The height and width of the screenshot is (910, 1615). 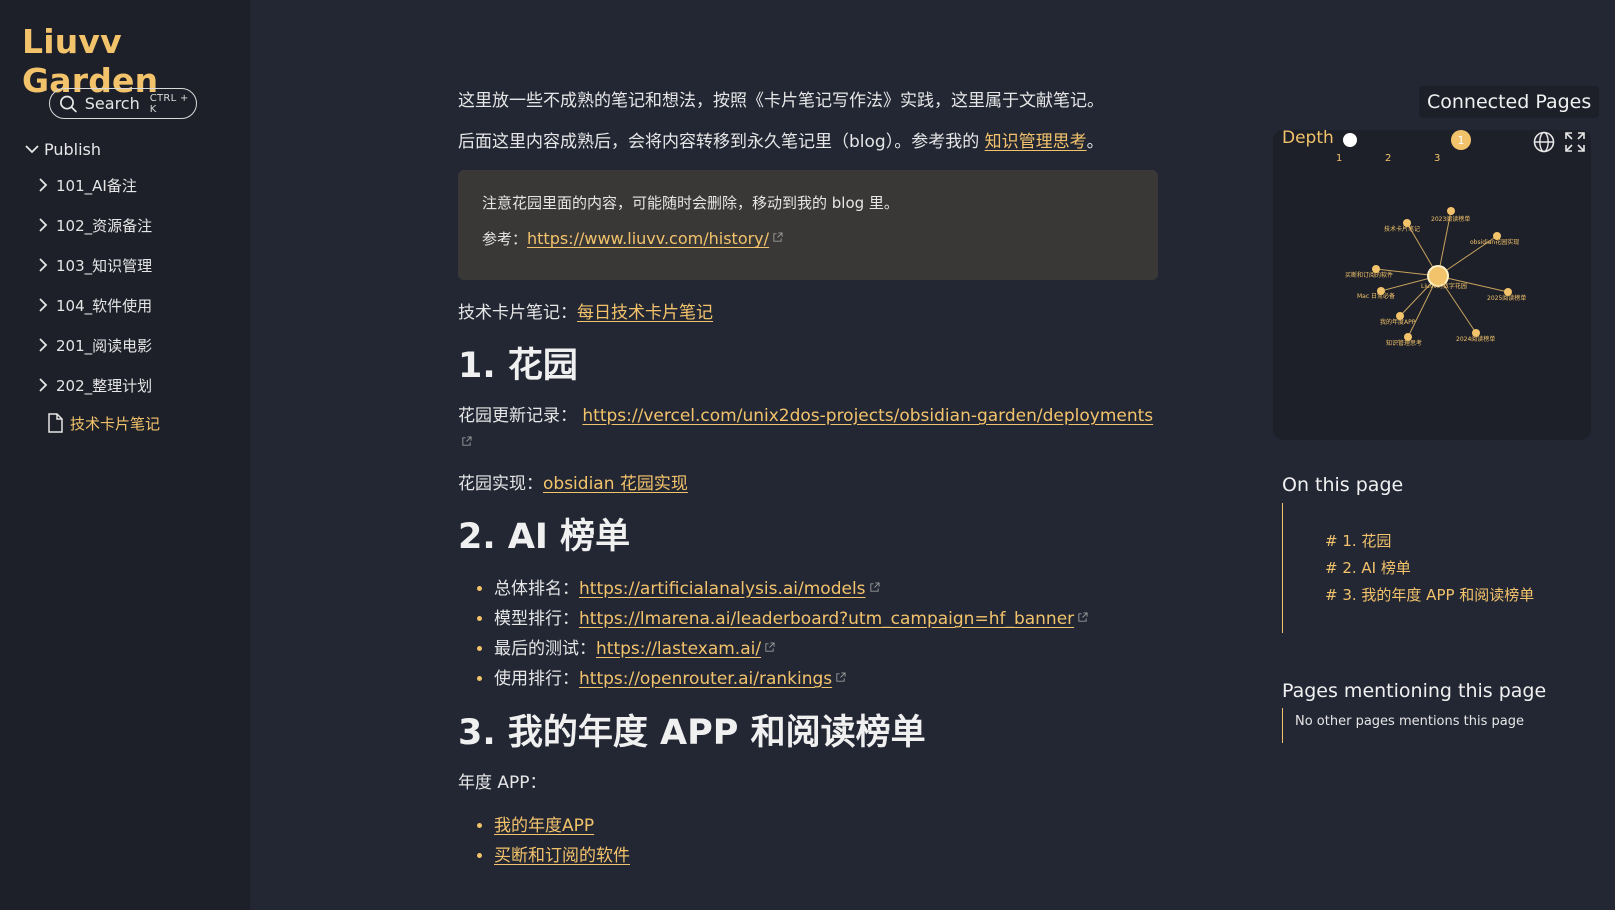 I want to click on list-item: 买断和订阅的软件, so click(x=826, y=856).